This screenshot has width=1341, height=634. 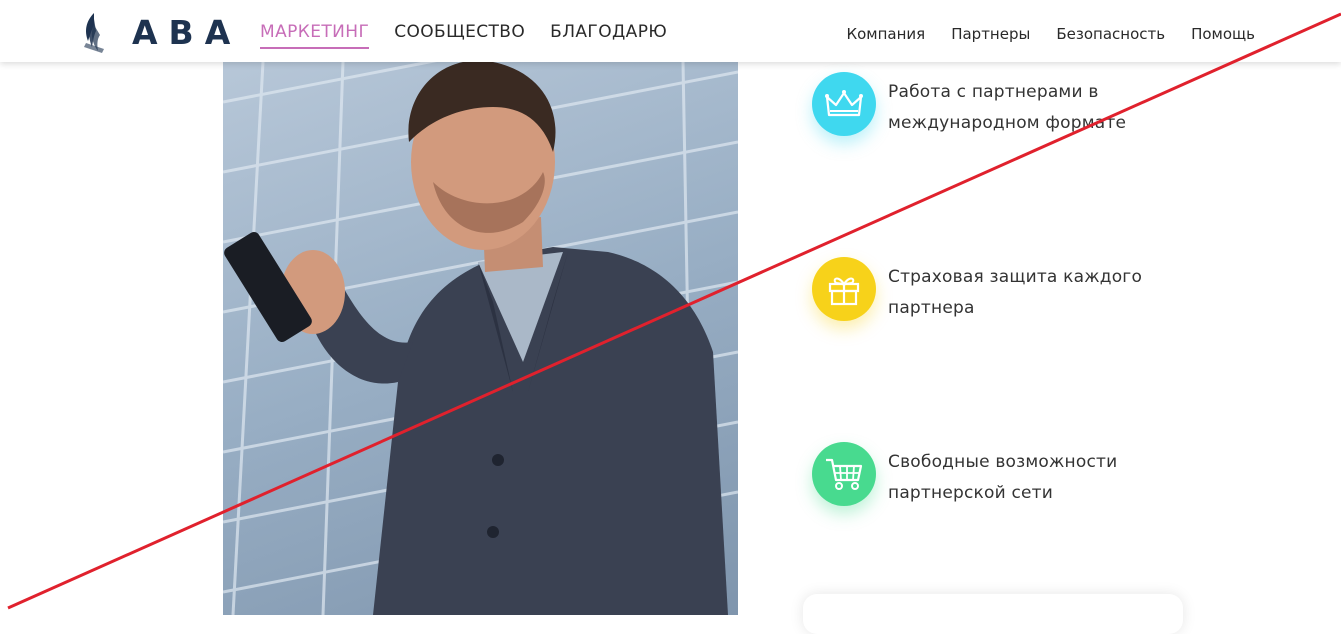 I want to click on logo: ABA, so click(x=161, y=33).